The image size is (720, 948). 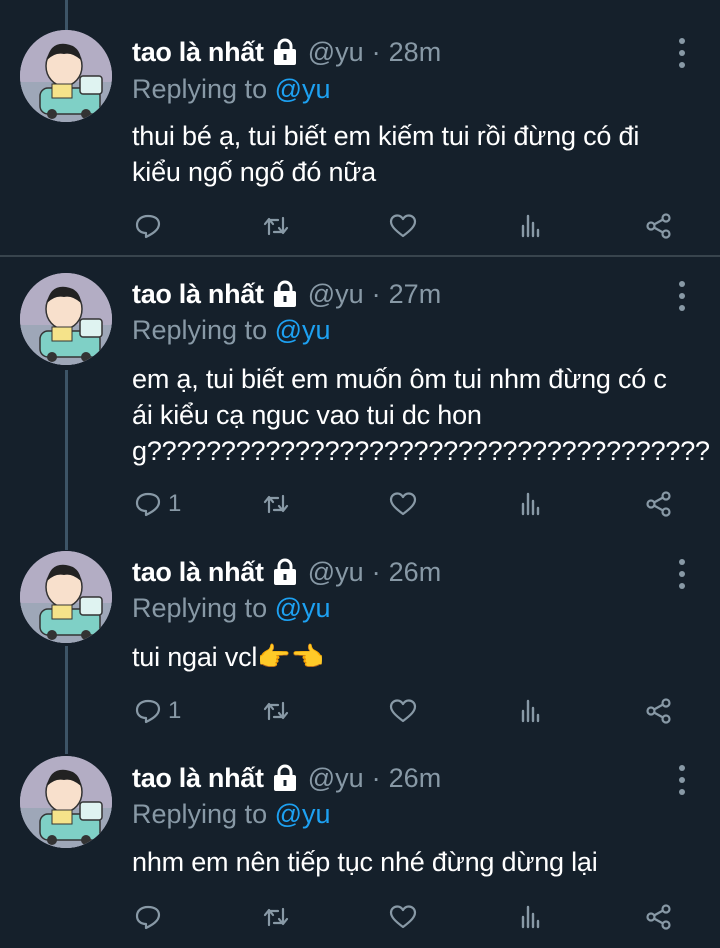 What do you see at coordinates (228, 657) in the screenshot?
I see `tweet-text: tui ngai vcl👉👈` at bounding box center [228, 657].